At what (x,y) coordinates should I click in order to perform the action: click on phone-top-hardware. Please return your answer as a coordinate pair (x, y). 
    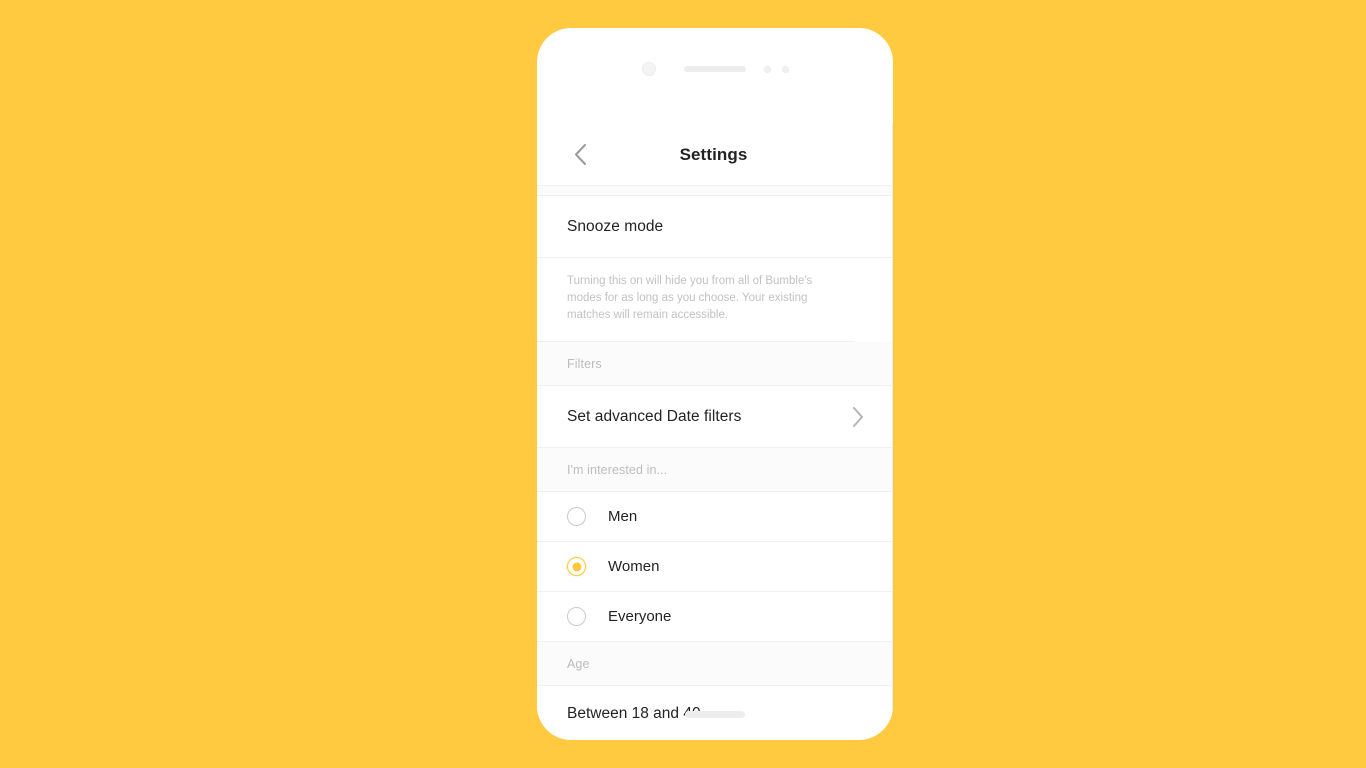
    Looking at the image, I should click on (715, 69).